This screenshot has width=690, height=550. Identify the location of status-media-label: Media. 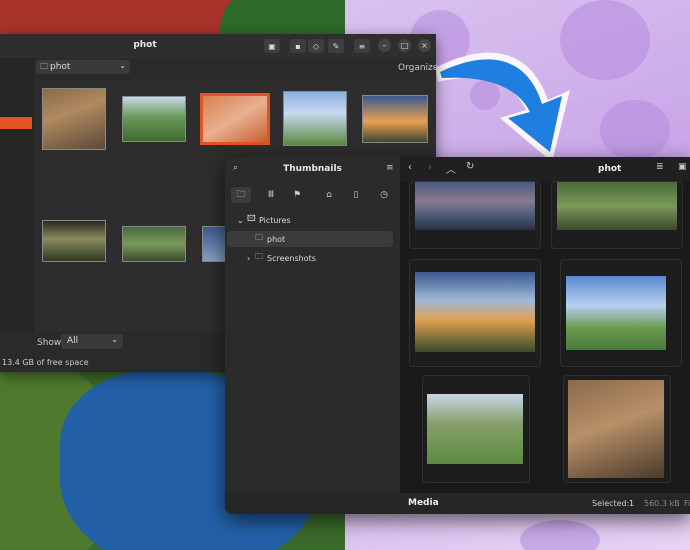
(423, 503).